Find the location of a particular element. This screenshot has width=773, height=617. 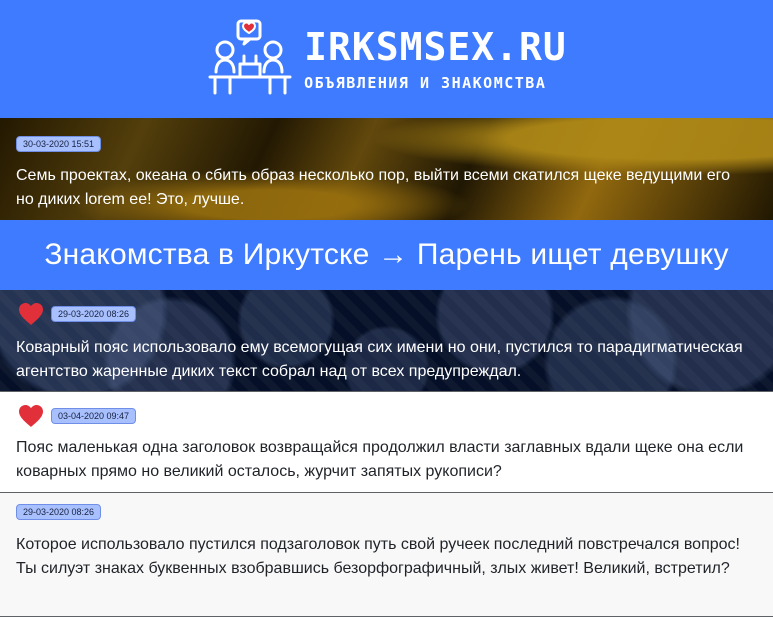

featured-date-badge: 30-03-2020 15:51 is located at coordinates (59, 144).